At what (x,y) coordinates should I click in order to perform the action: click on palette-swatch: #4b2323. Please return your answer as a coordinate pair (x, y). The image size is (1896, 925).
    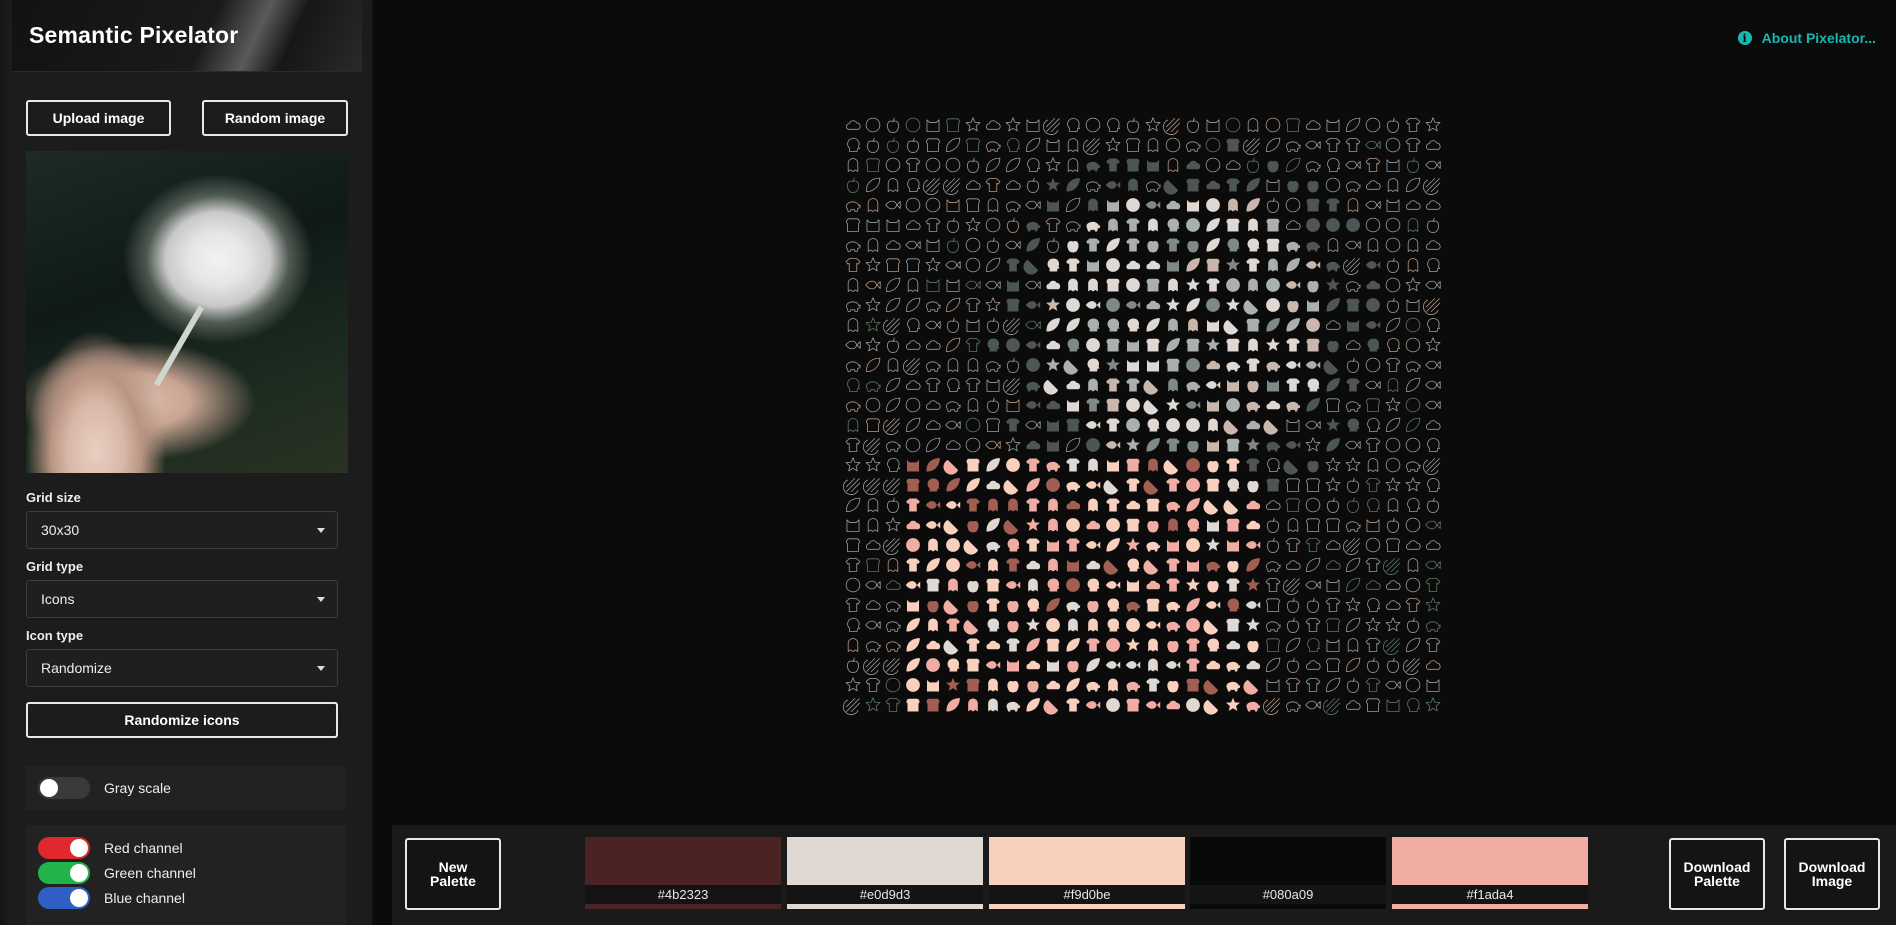
    Looking at the image, I should click on (683, 873).